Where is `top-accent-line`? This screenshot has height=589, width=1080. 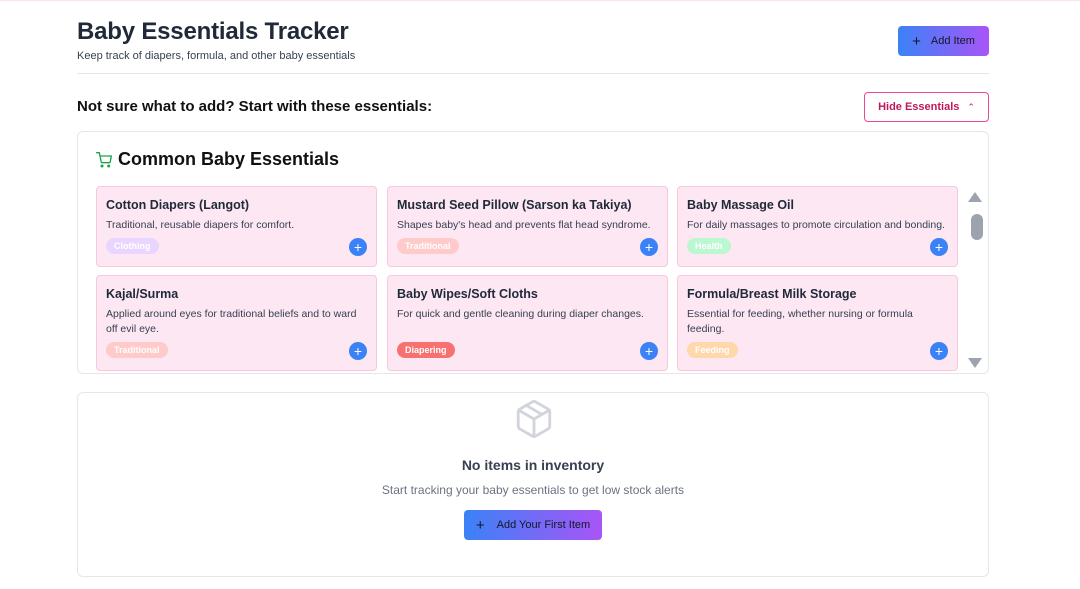
top-accent-line is located at coordinates (540, 0).